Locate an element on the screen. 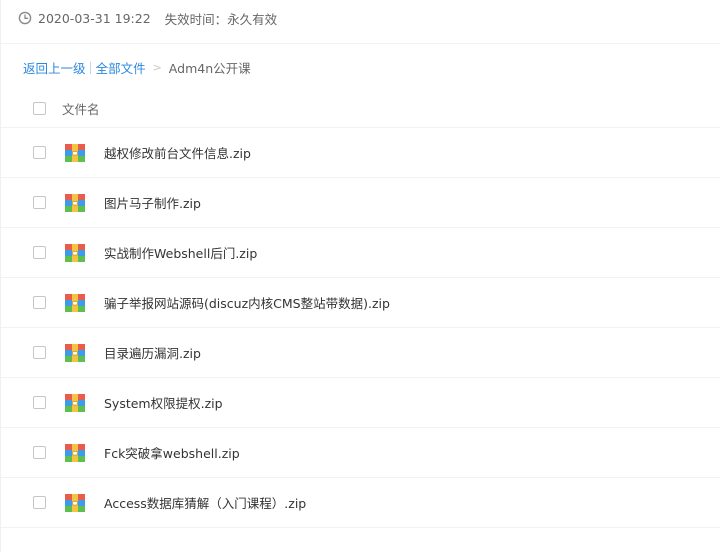  file-row: System权限提权.zip is located at coordinates (360, 403).